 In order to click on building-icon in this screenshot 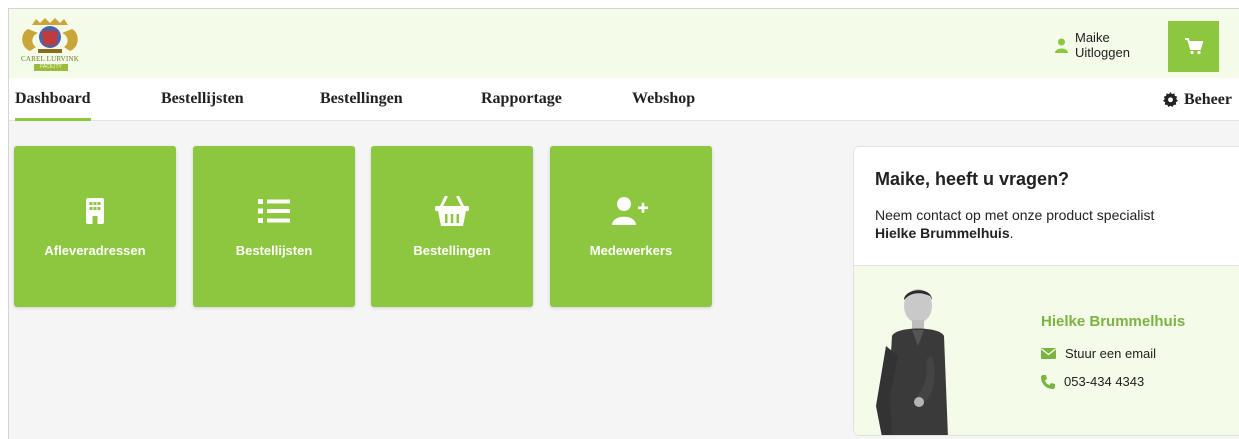, I will do `click(95, 211)`.